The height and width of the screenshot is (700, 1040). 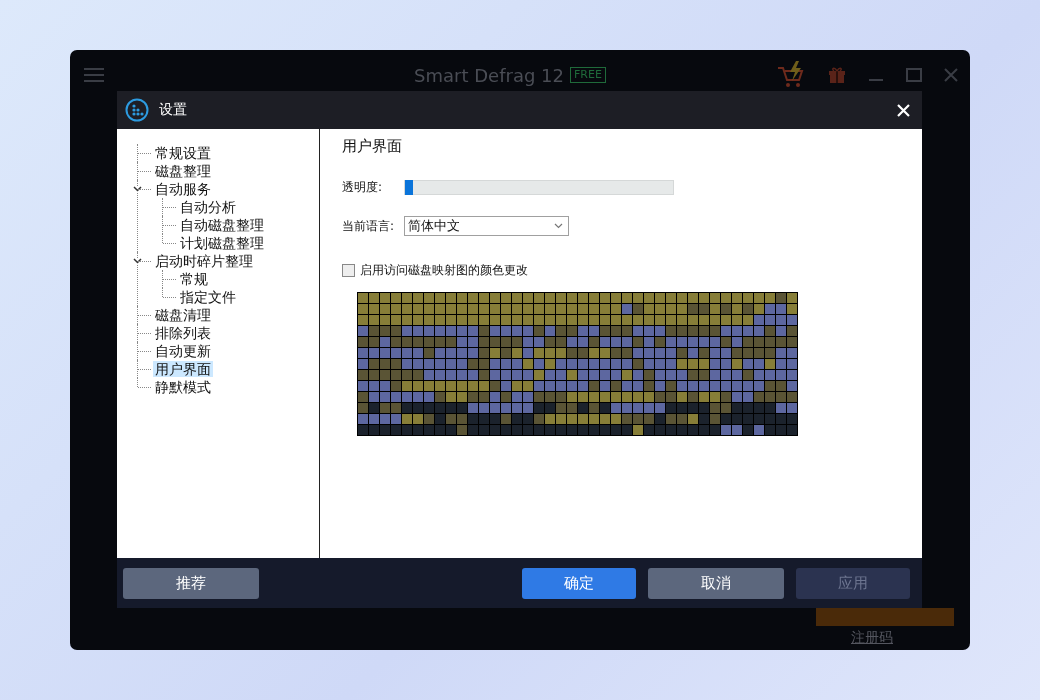 What do you see at coordinates (222, 225) in the screenshot?
I see `tree-item: 自动磁盘整理` at bounding box center [222, 225].